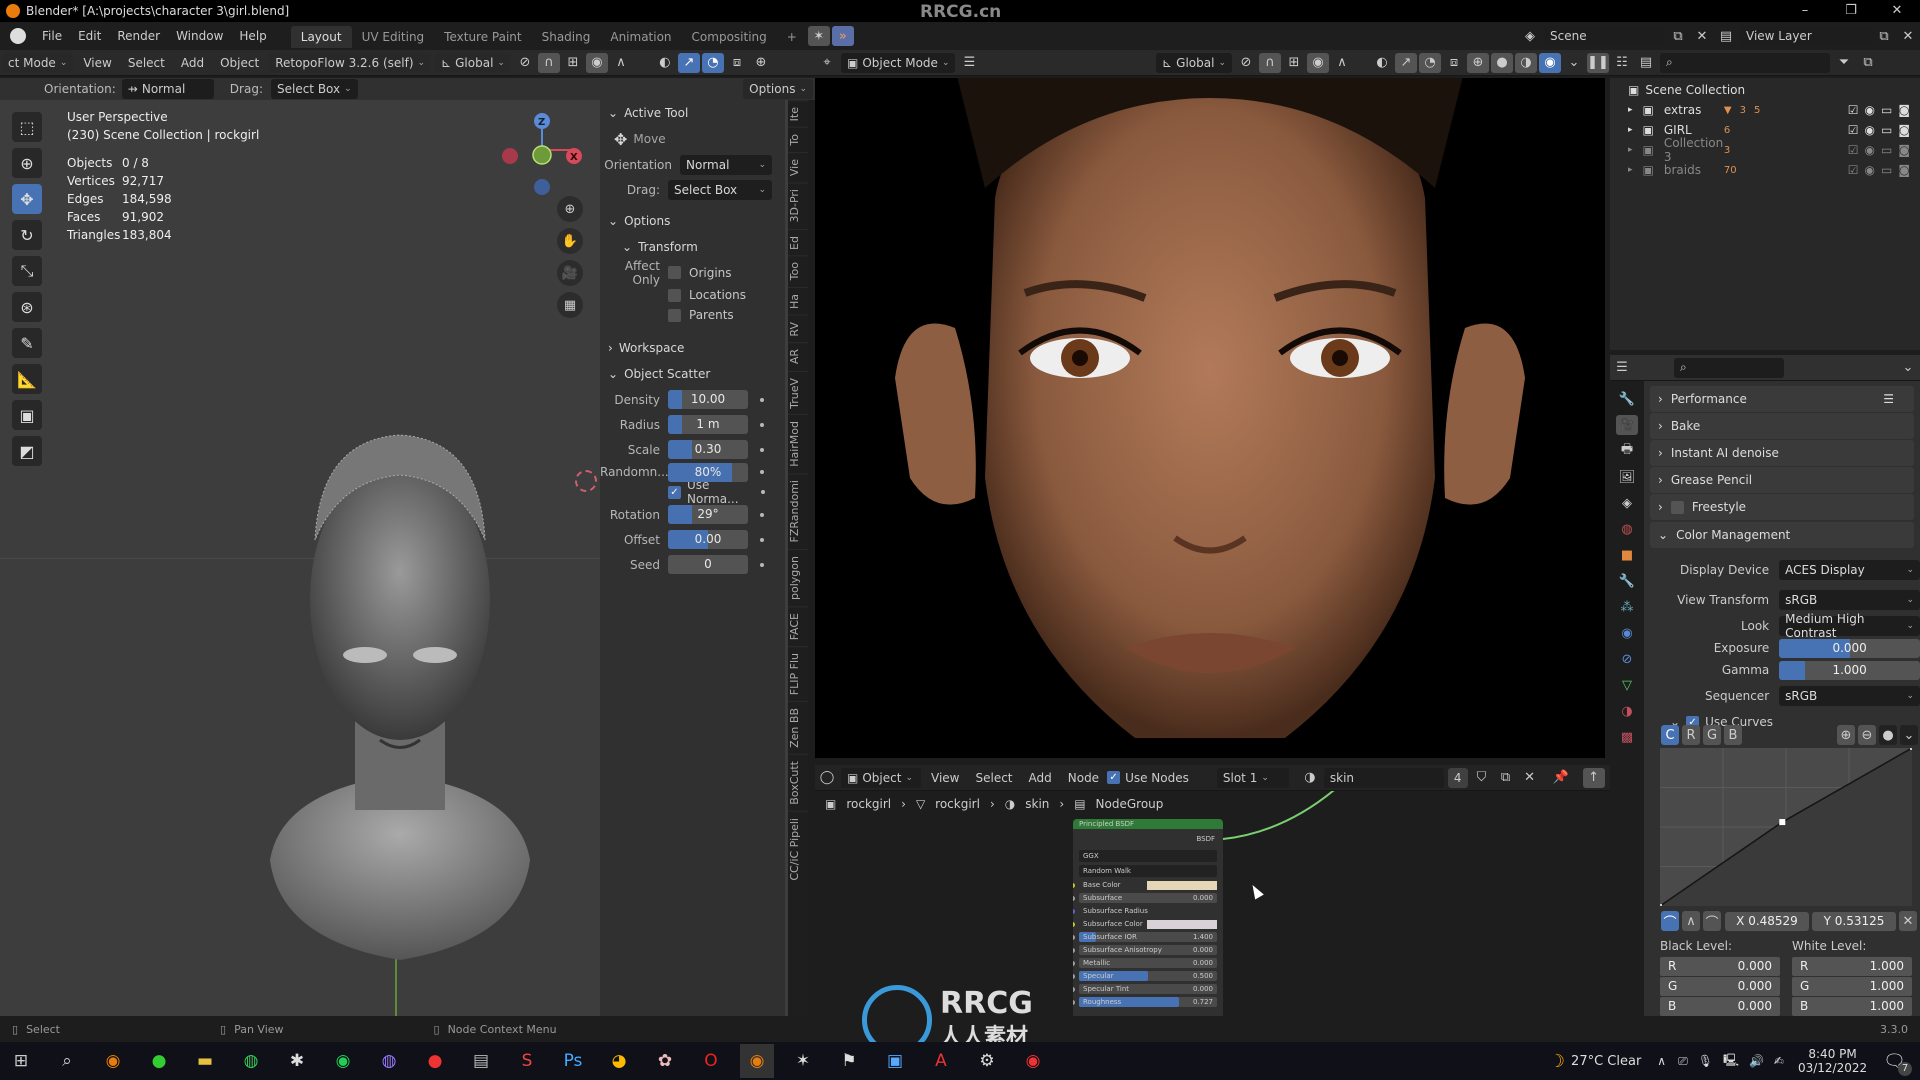 The width and height of the screenshot is (1920, 1080). I want to click on scatter-density-slider: 10.00, so click(708, 399).